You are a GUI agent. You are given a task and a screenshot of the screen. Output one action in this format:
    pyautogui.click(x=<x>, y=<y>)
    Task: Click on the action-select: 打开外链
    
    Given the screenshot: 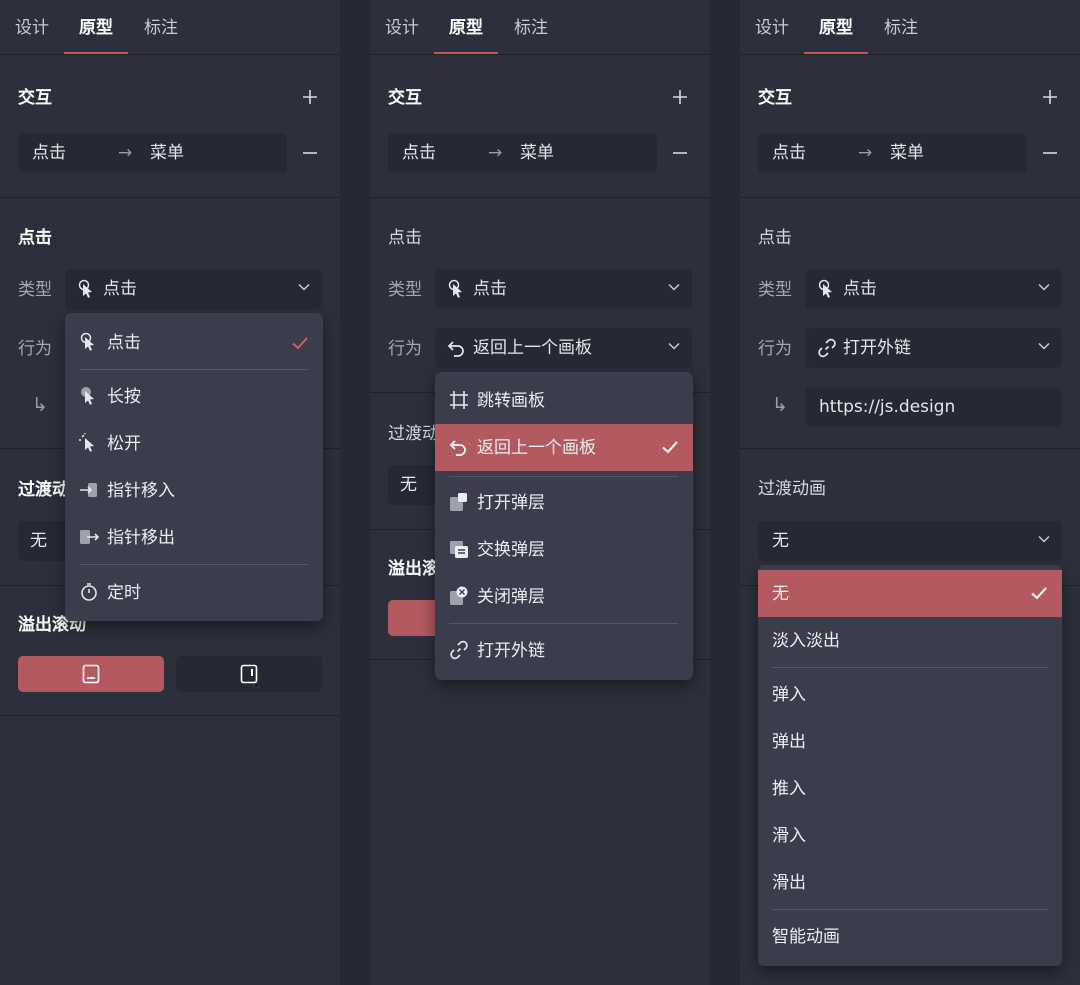 What is the action you would take?
    pyautogui.click(x=933, y=348)
    